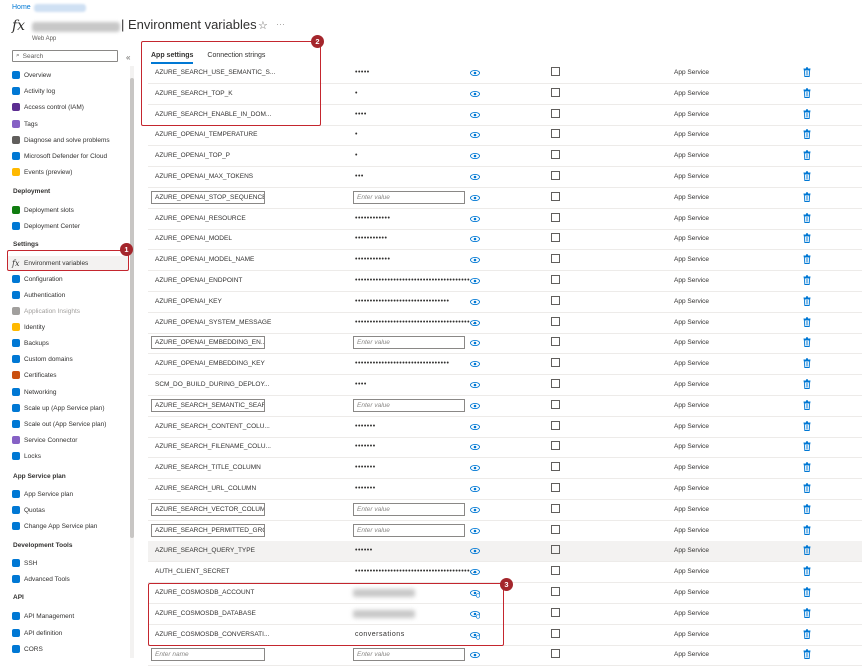 The image size is (862, 666). Describe the element at coordinates (68, 616) in the screenshot. I see `sidebar-item-api-management: API Management` at that location.